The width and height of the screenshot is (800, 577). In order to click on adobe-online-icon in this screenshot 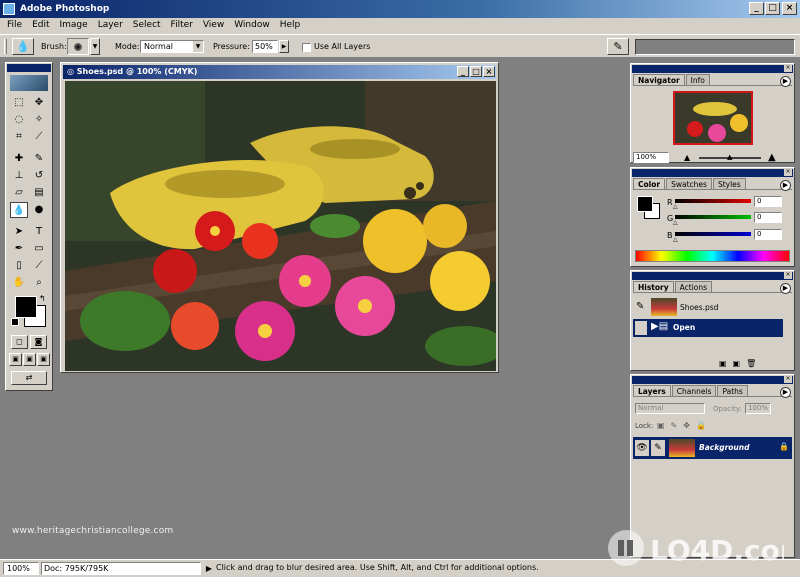, I will do `click(29, 83)`.